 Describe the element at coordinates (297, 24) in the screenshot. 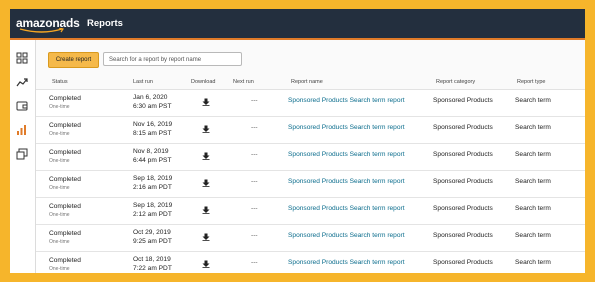

I see `top-navigation-bar: amazonads Reports` at that location.